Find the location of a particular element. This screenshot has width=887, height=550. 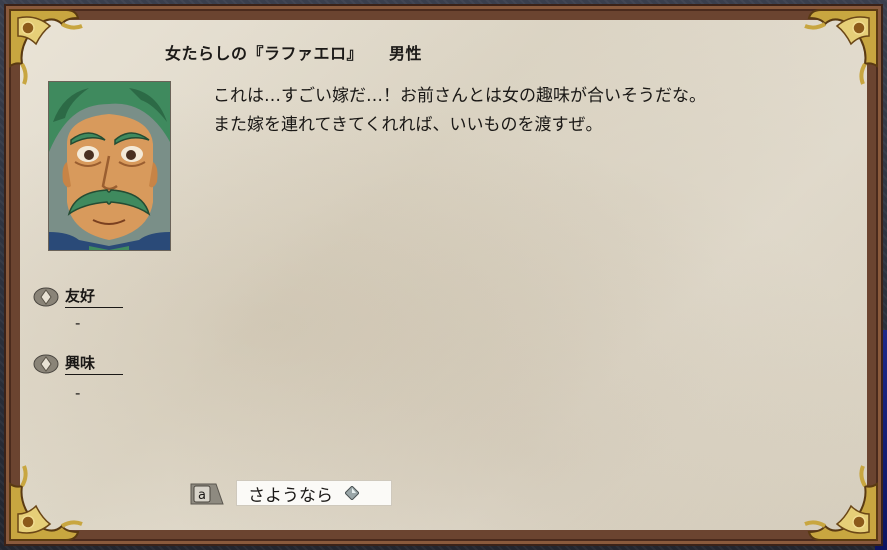

npc-gender: 男性 is located at coordinates (406, 53).